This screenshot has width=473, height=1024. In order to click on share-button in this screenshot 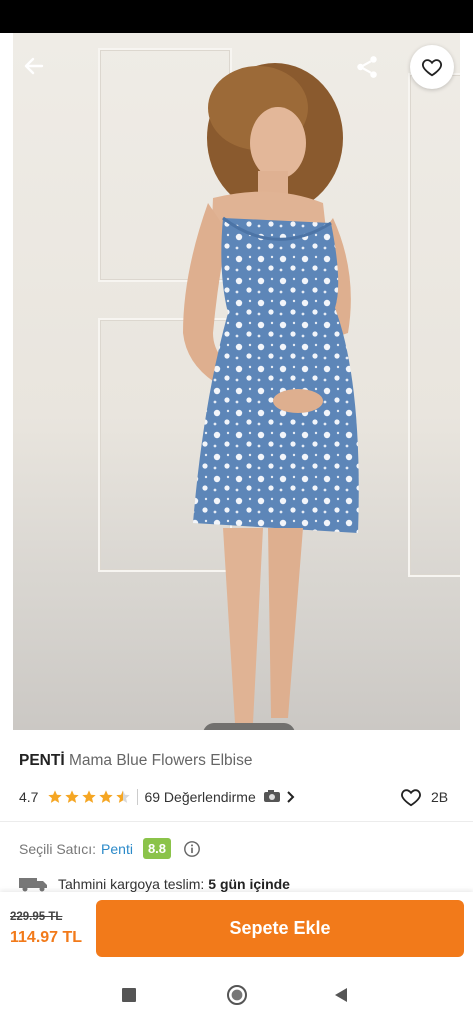, I will do `click(367, 67)`.